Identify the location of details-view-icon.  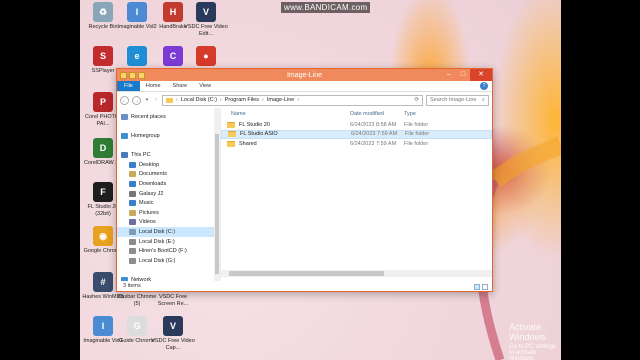
(477, 287).